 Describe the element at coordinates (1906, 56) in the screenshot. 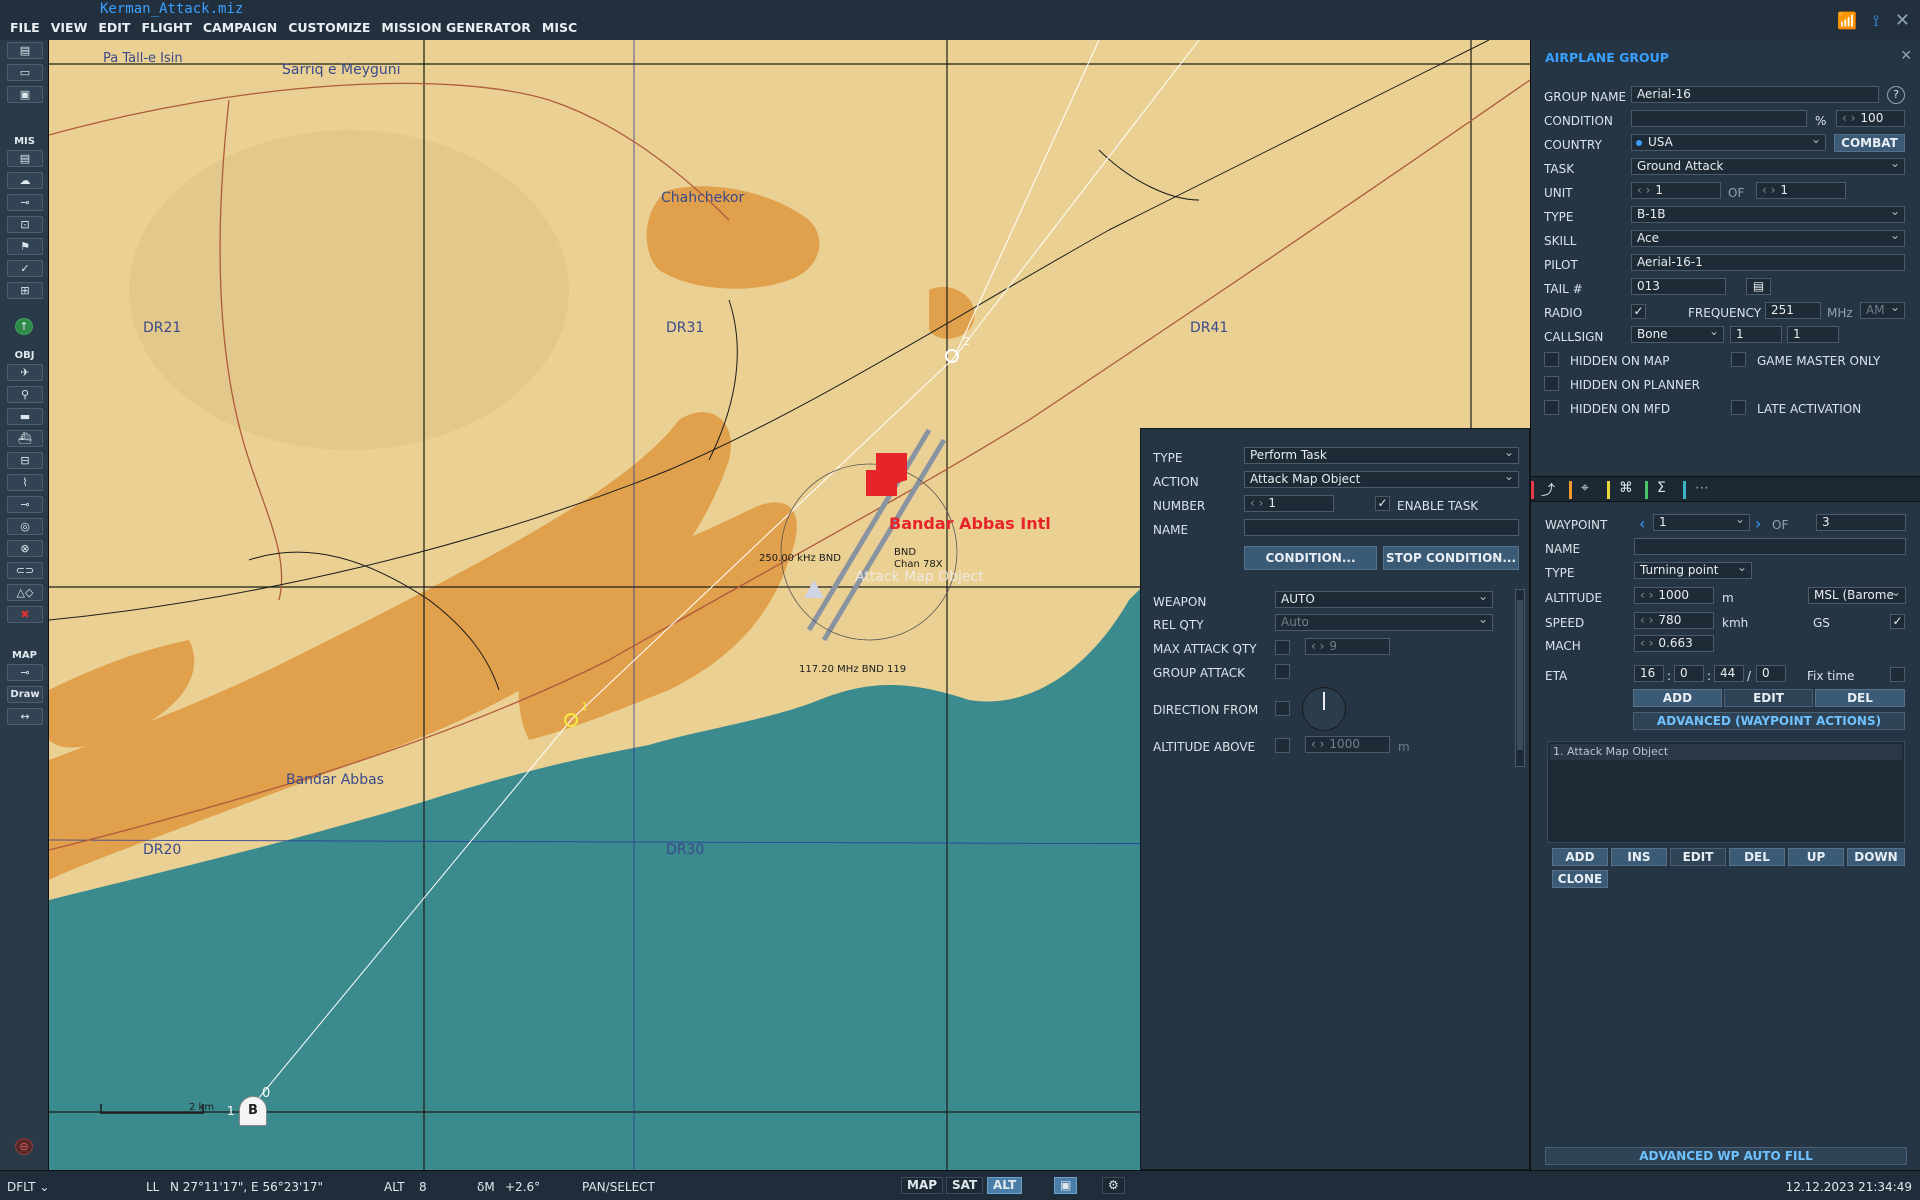

I see `close-panel-icon: ✕` at that location.